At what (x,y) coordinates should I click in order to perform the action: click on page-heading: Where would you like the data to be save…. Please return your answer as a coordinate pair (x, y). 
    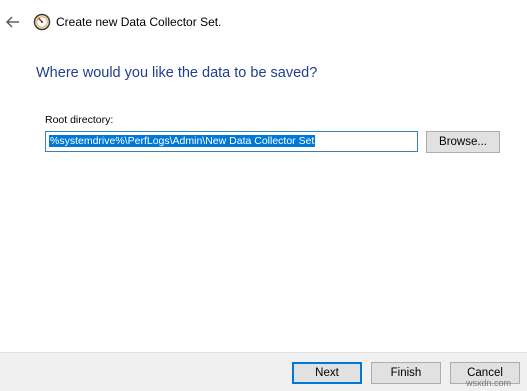
    Looking at the image, I should click on (177, 73).